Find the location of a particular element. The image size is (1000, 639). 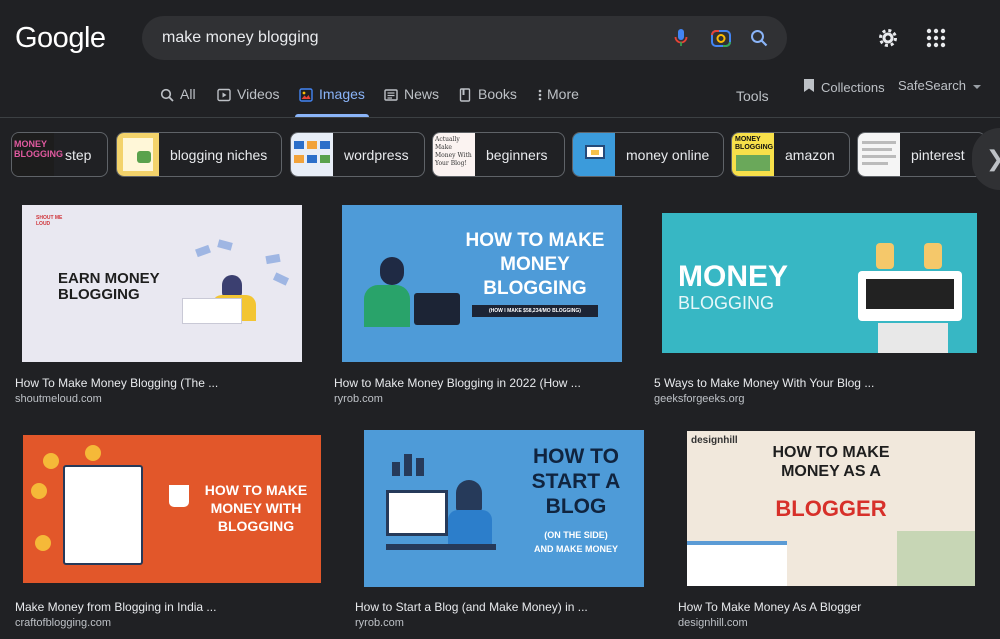

gear-icon is located at coordinates (888, 38).